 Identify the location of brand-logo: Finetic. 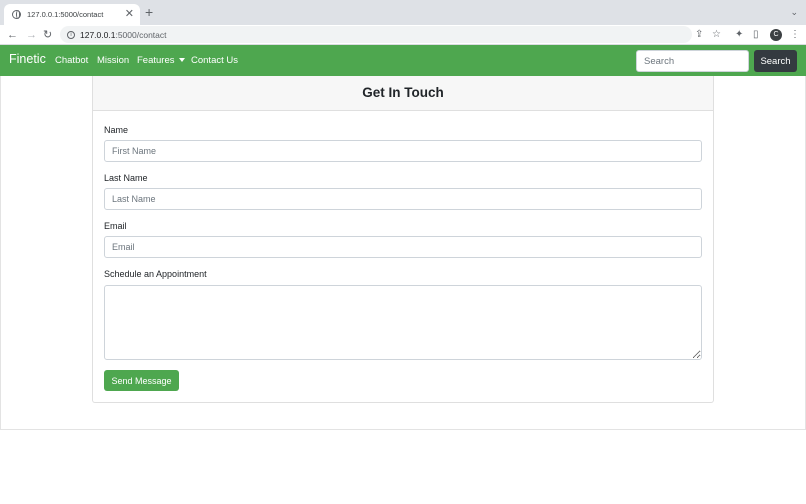
(27, 59).